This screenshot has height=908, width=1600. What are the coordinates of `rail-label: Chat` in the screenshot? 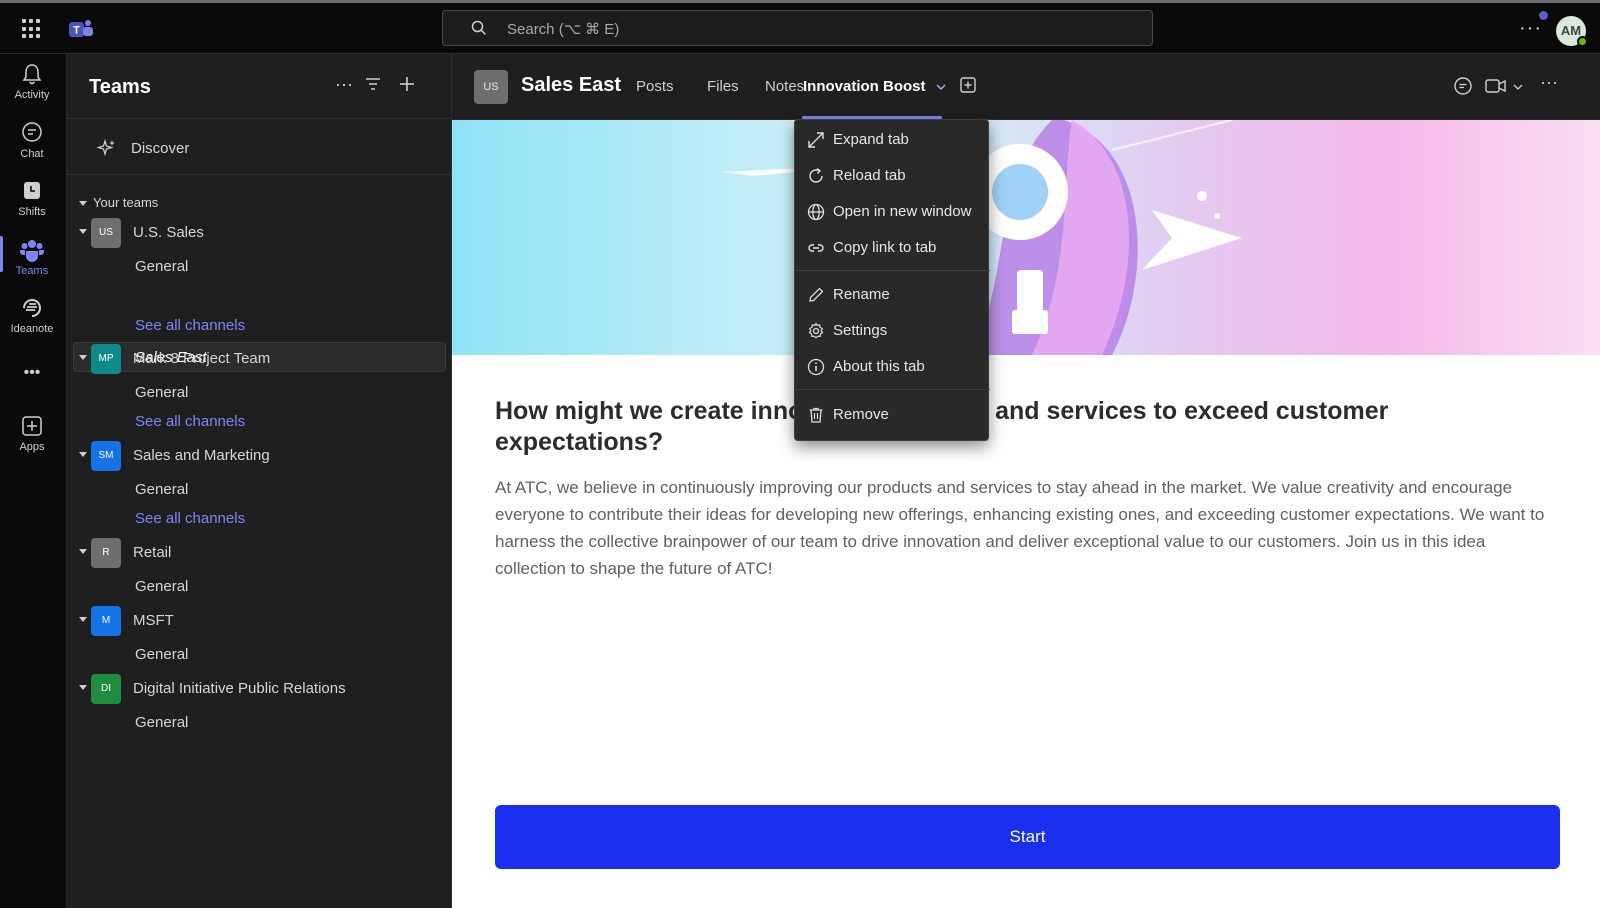 It's located at (32, 154).